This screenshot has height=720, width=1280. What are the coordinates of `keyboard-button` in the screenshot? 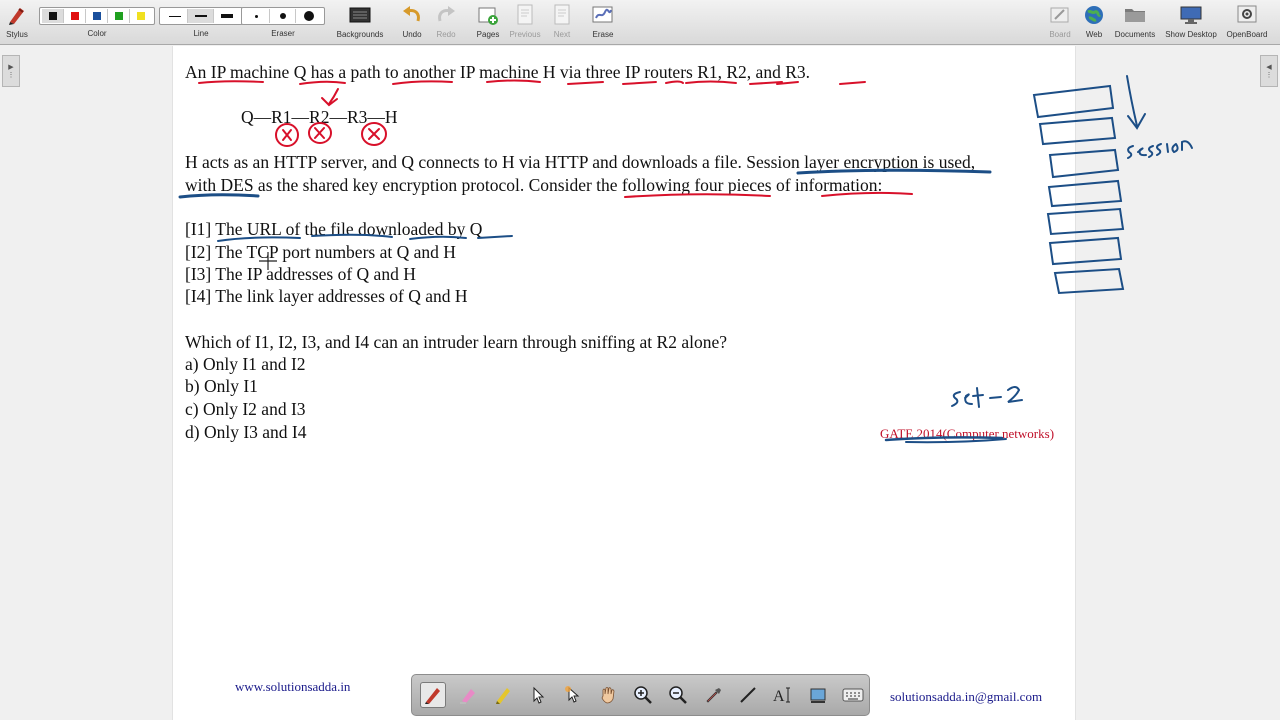 It's located at (853, 695).